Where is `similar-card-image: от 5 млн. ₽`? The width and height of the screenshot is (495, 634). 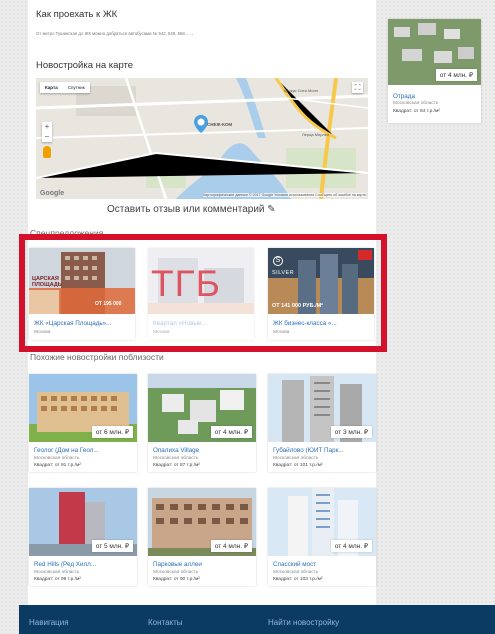
similar-card-image: от 5 млн. ₽ is located at coordinates (83, 522).